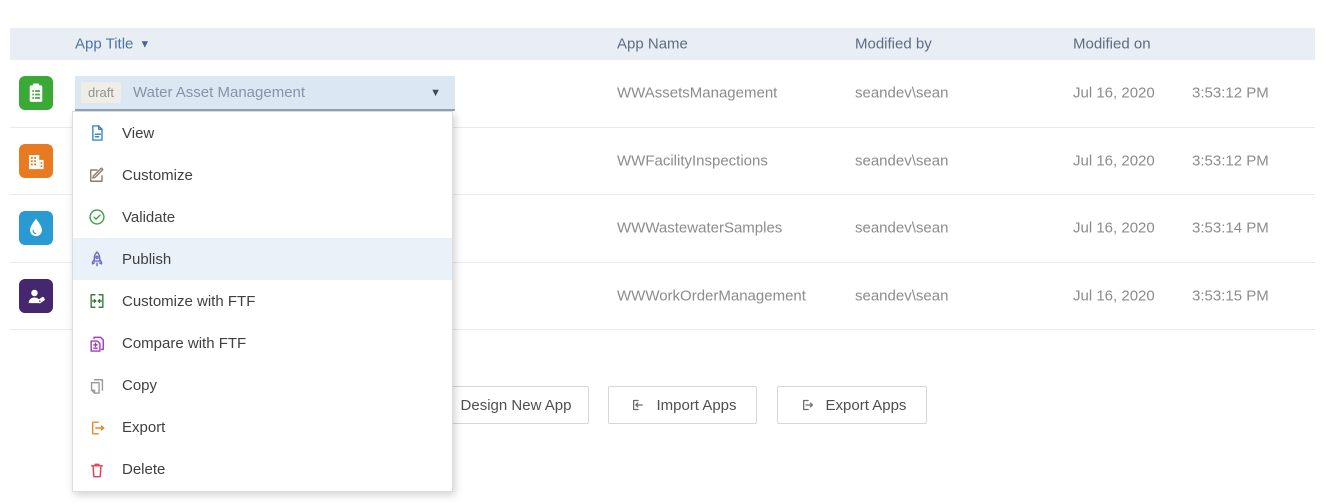 This screenshot has height=504, width=1334. What do you see at coordinates (219, 92) in the screenshot?
I see `selected-app-title: Water Asset Management` at bounding box center [219, 92].